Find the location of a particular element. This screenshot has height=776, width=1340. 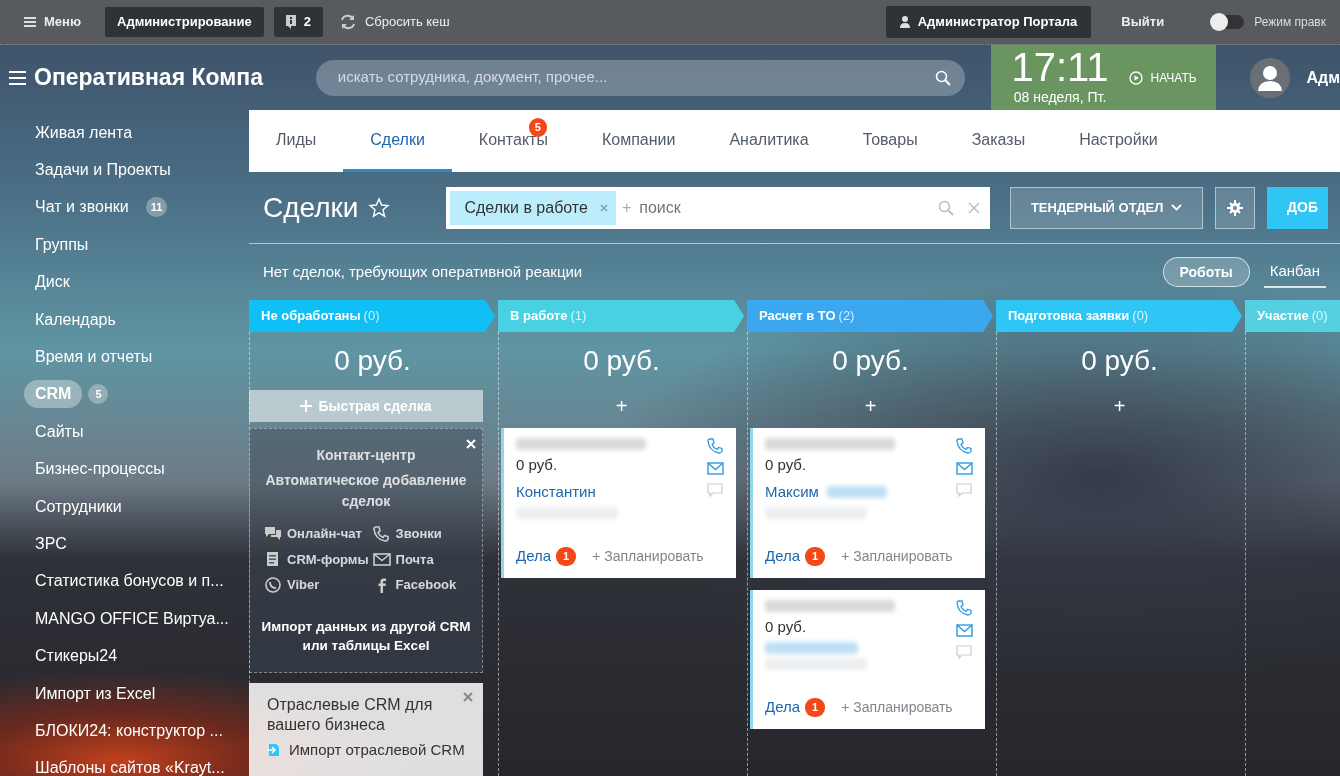

stage-title: Расчет в ТО is located at coordinates (797, 316).